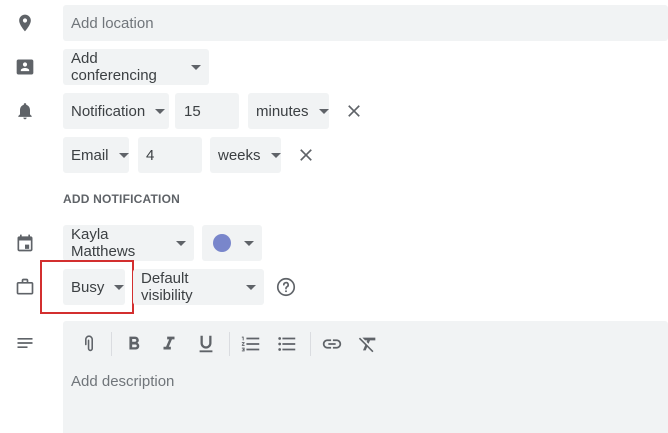 The width and height of the screenshot is (668, 433). What do you see at coordinates (150, 155) in the screenshot?
I see `email-amount-value: 4` at bounding box center [150, 155].